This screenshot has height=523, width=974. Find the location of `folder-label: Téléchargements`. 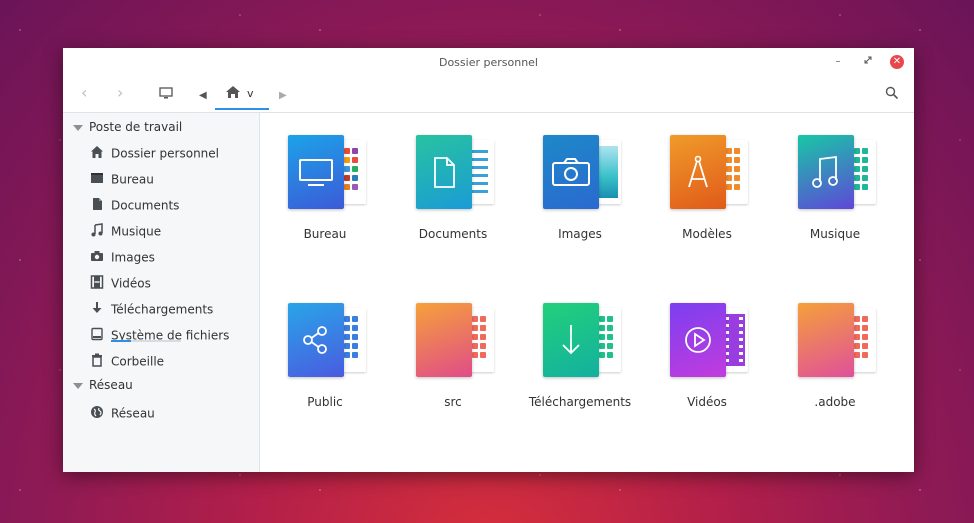

folder-label: Téléchargements is located at coordinates (580, 402).